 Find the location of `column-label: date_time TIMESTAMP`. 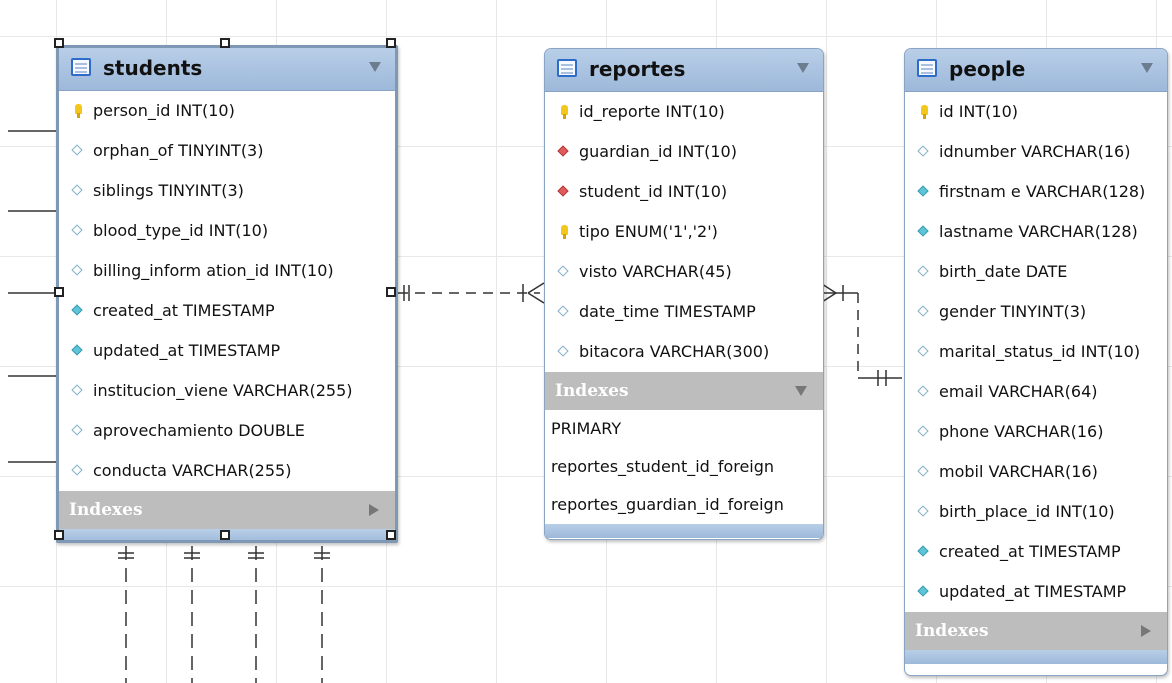

column-label: date_time TIMESTAMP is located at coordinates (667, 311).